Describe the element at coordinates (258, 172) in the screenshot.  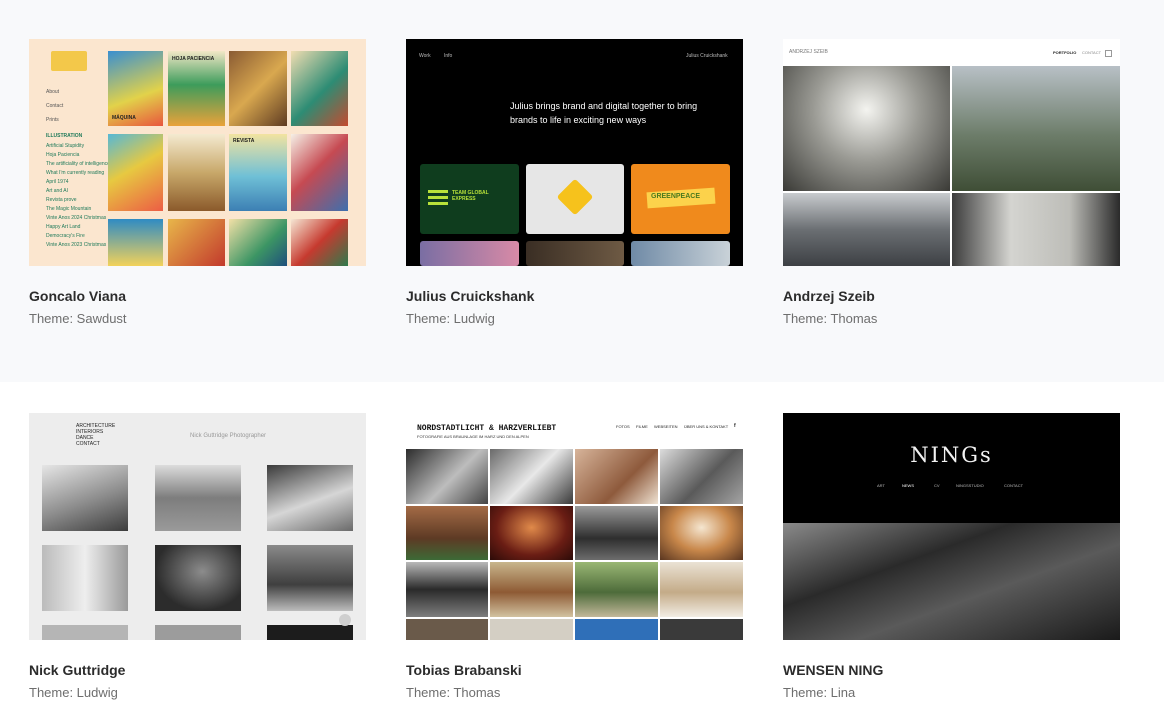
I see `illustration-tile: REVISTA` at that location.